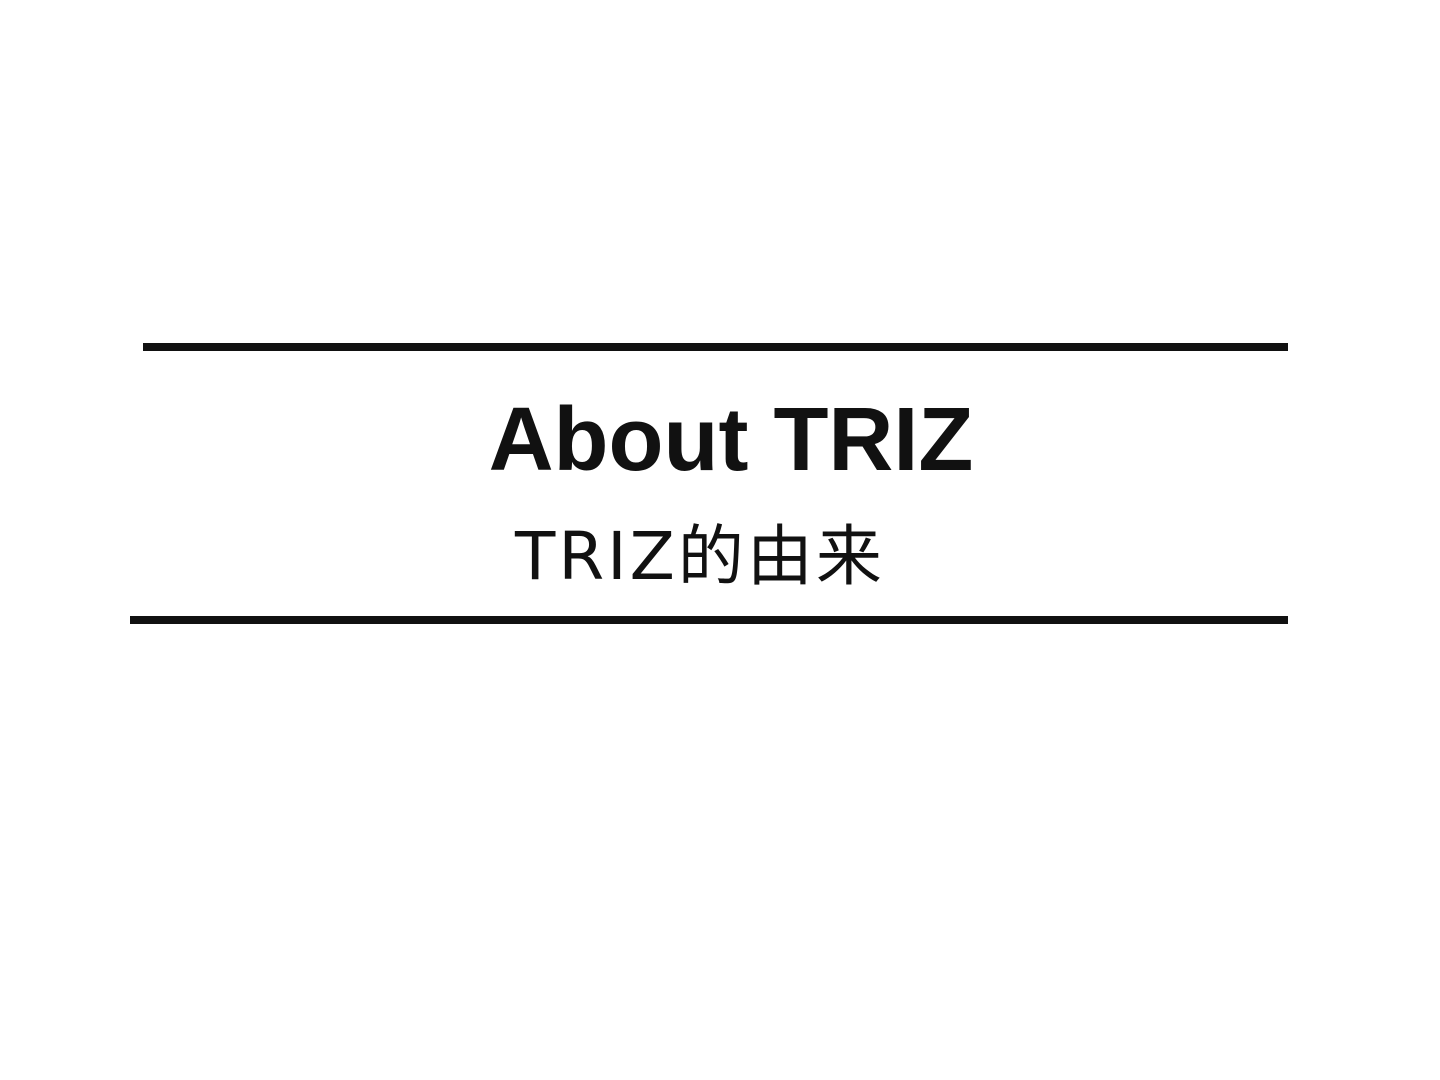 The width and height of the screenshot is (1440, 1080). What do you see at coordinates (731, 440) in the screenshot?
I see `slide-title: About TRIZ` at bounding box center [731, 440].